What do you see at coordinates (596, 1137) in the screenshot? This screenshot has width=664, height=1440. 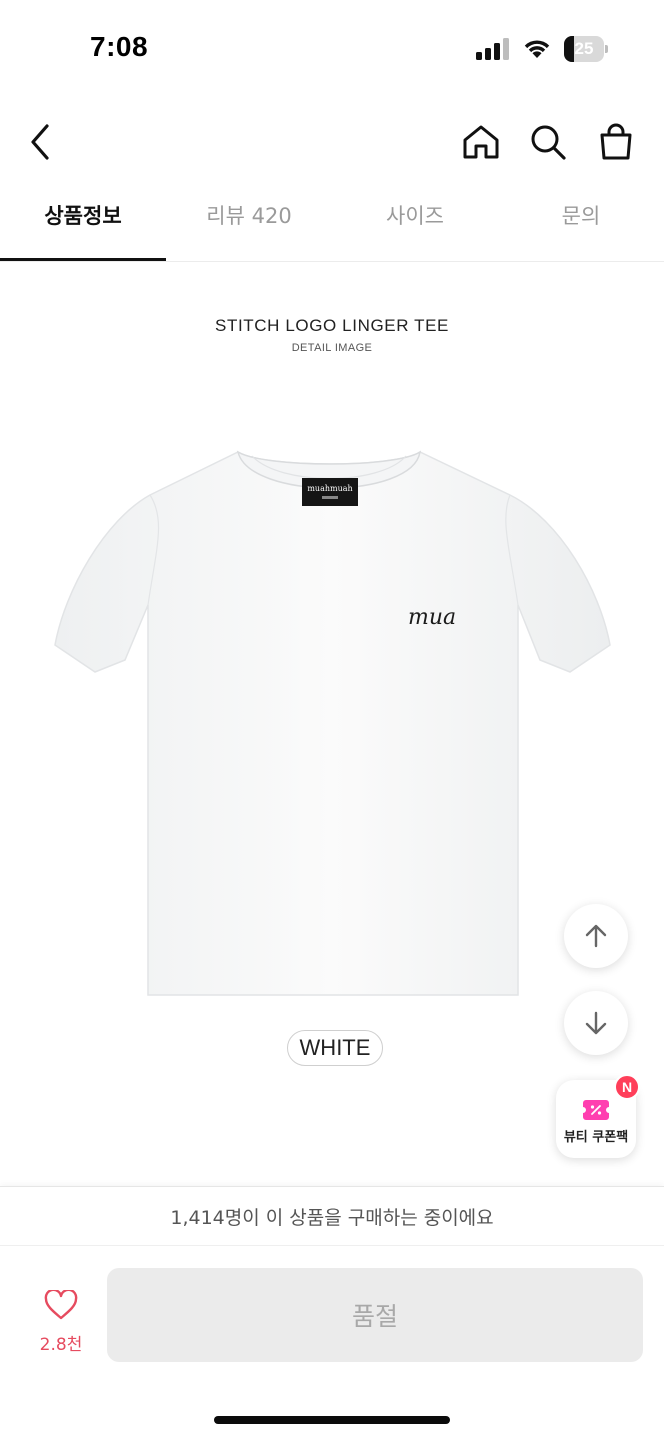 I see `coupon-label: 뷰티 쿠폰팩` at bounding box center [596, 1137].